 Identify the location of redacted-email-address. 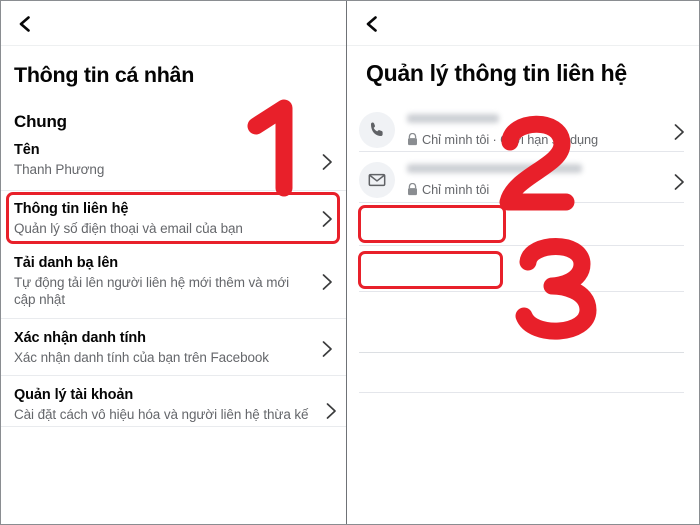
(494, 168).